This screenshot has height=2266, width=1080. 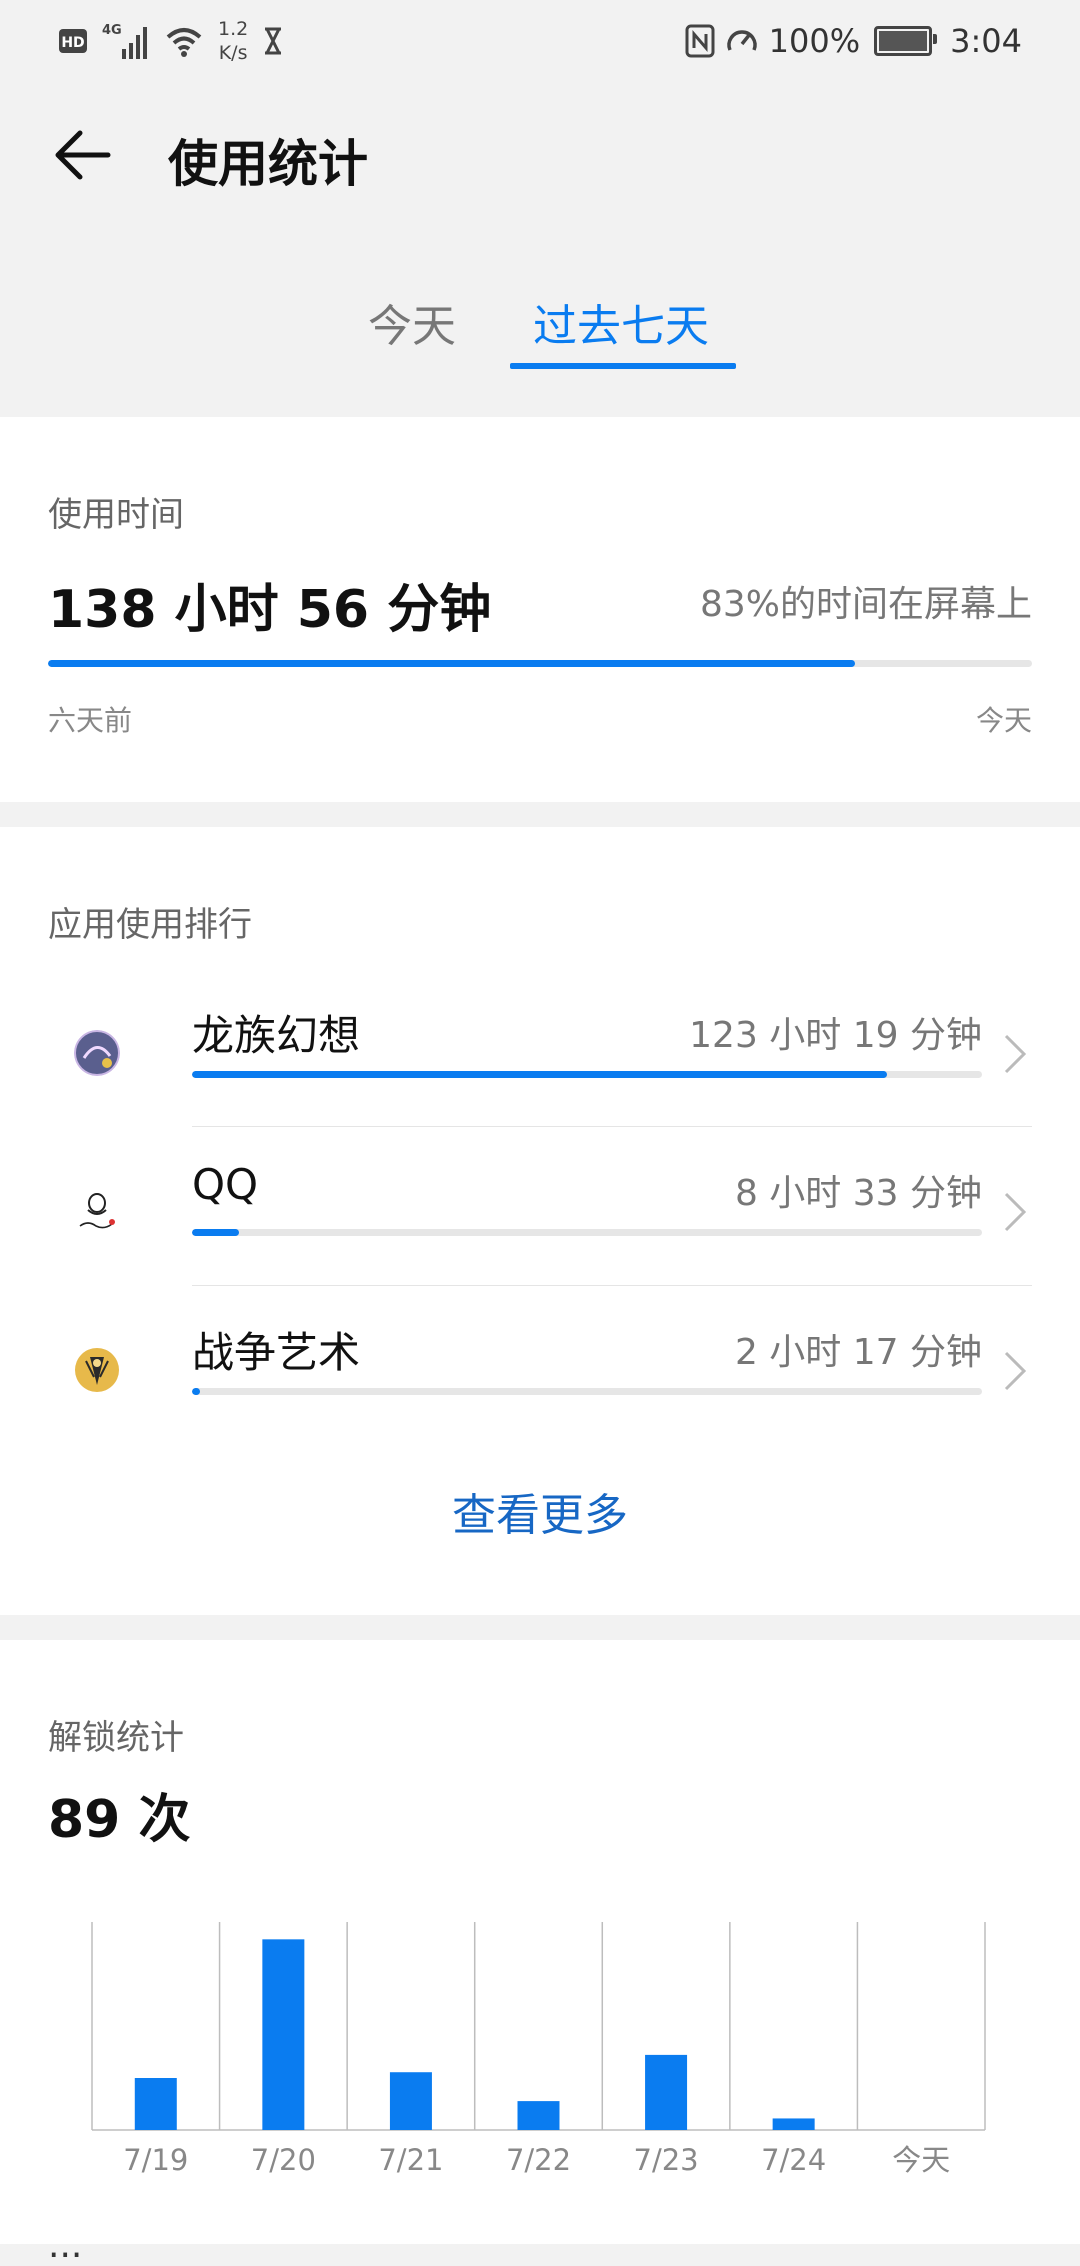 I want to click on chart-tick-label: 今天, so click(x=921, y=2160).